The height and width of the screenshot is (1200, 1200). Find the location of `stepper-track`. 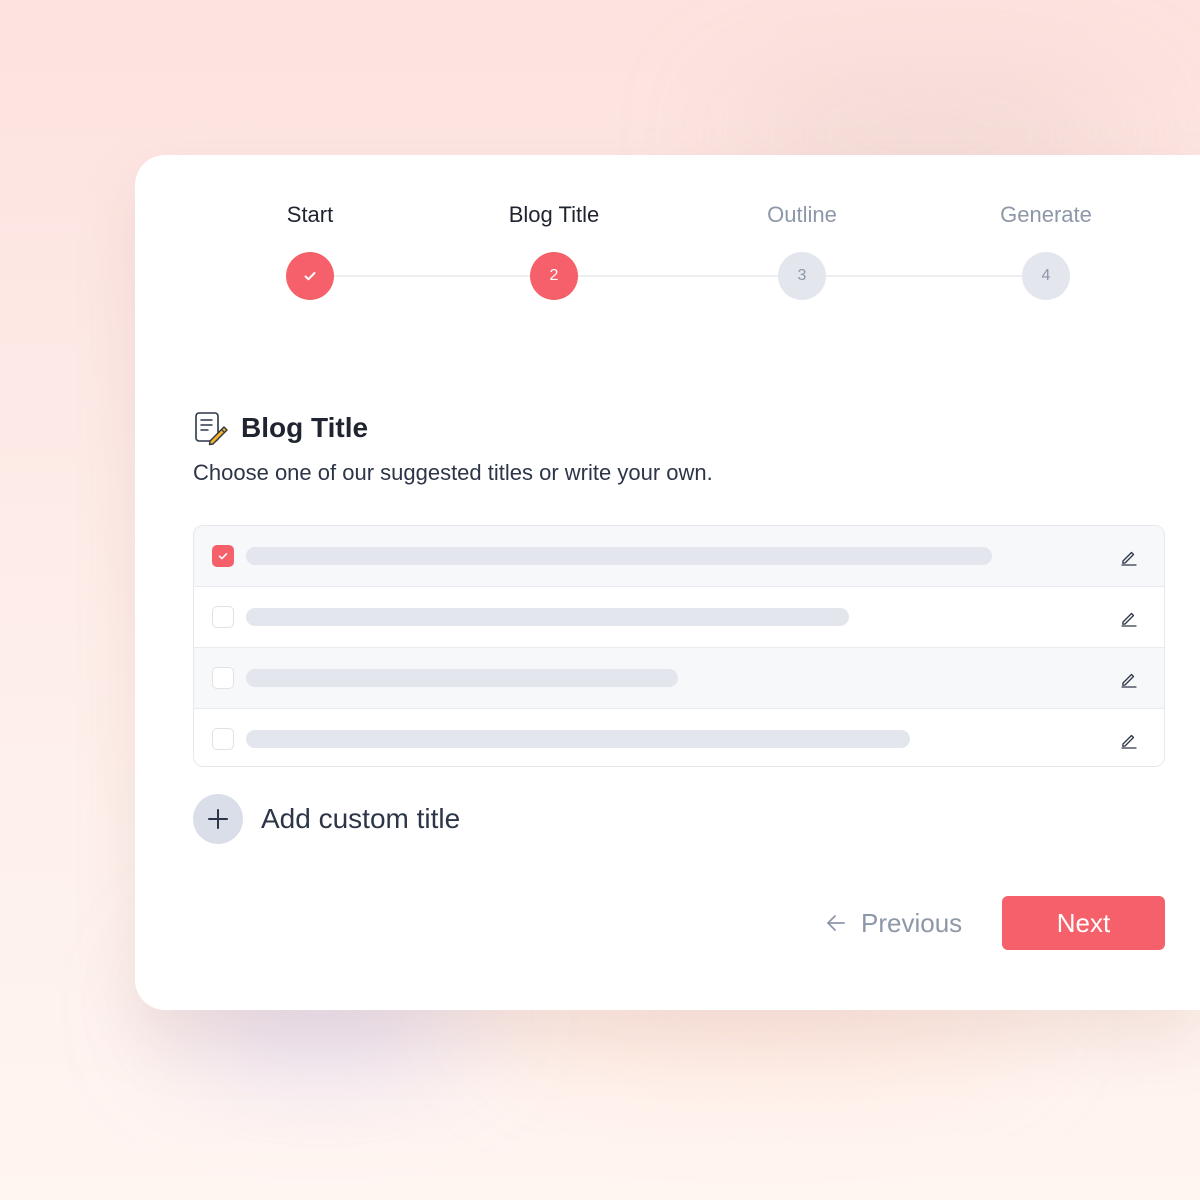

stepper-track is located at coordinates (682, 276).